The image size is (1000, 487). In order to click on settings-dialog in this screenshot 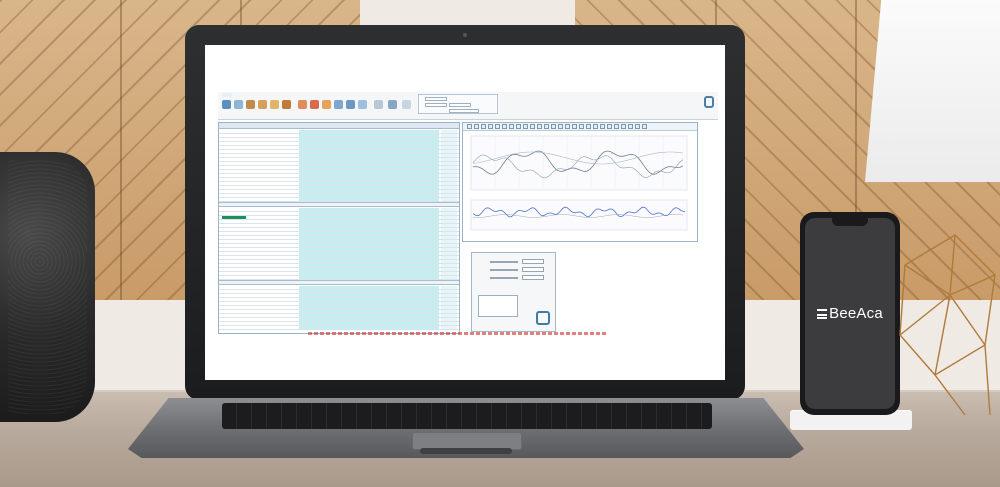, I will do `click(513, 292)`.